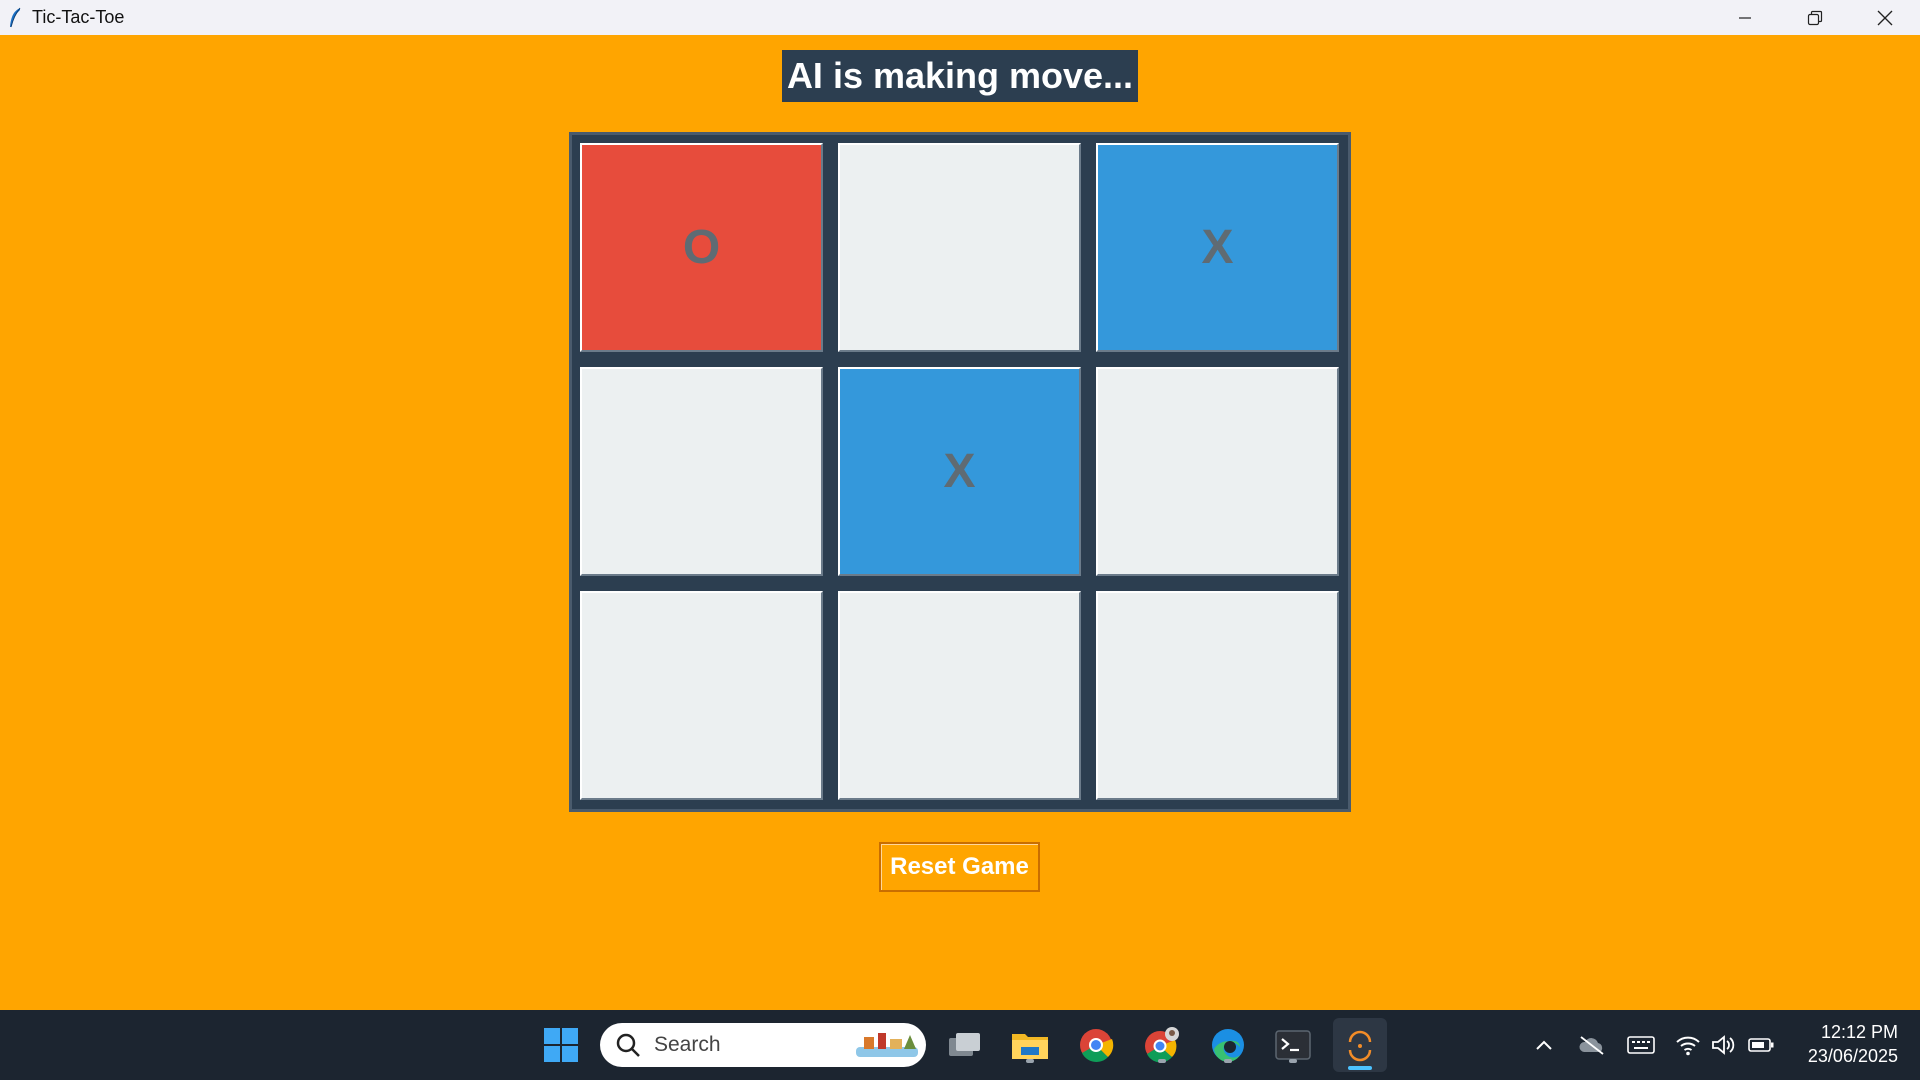  I want to click on terminal-icon, so click(1293, 1045).